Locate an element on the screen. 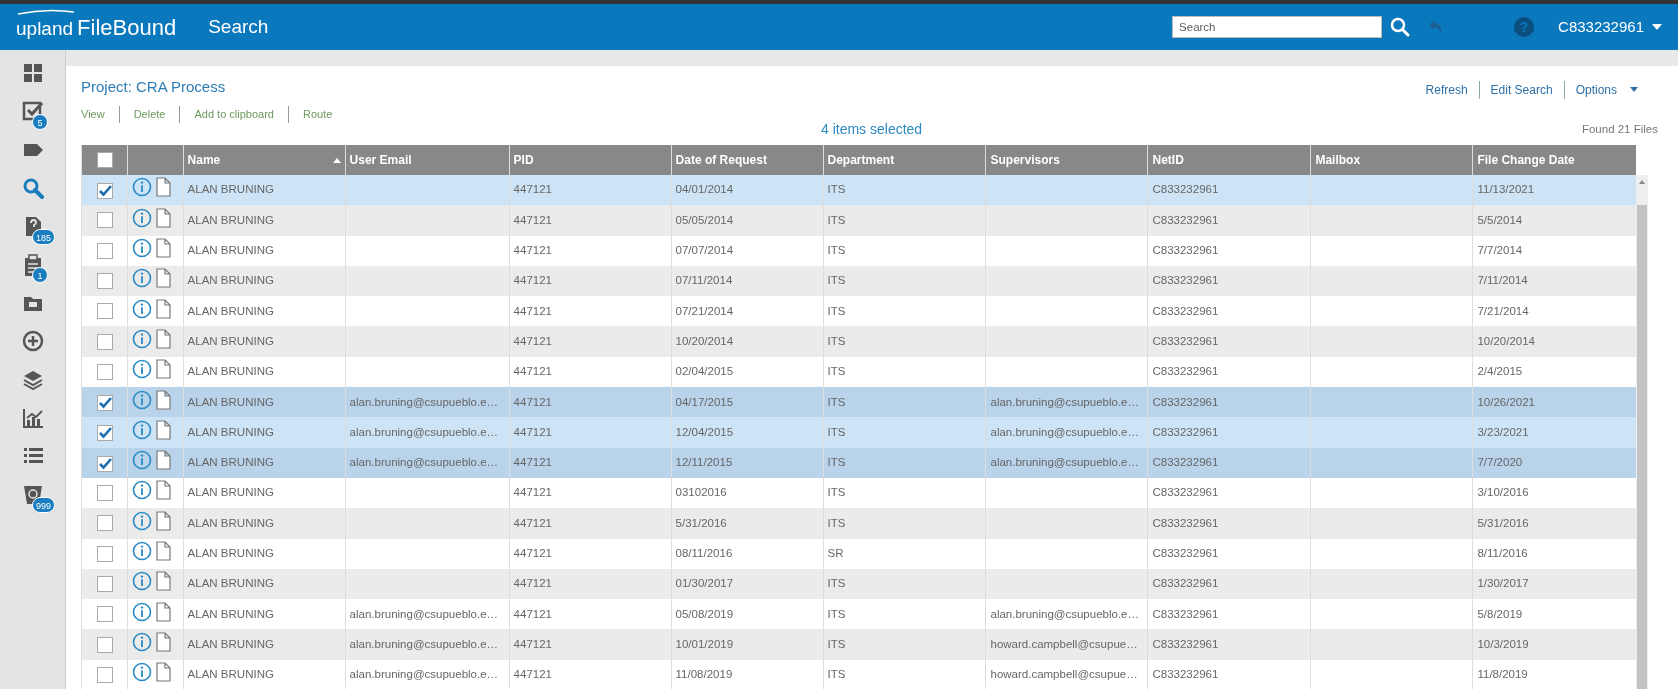 The image size is (1678, 689). help-icon: ? is located at coordinates (1524, 26).